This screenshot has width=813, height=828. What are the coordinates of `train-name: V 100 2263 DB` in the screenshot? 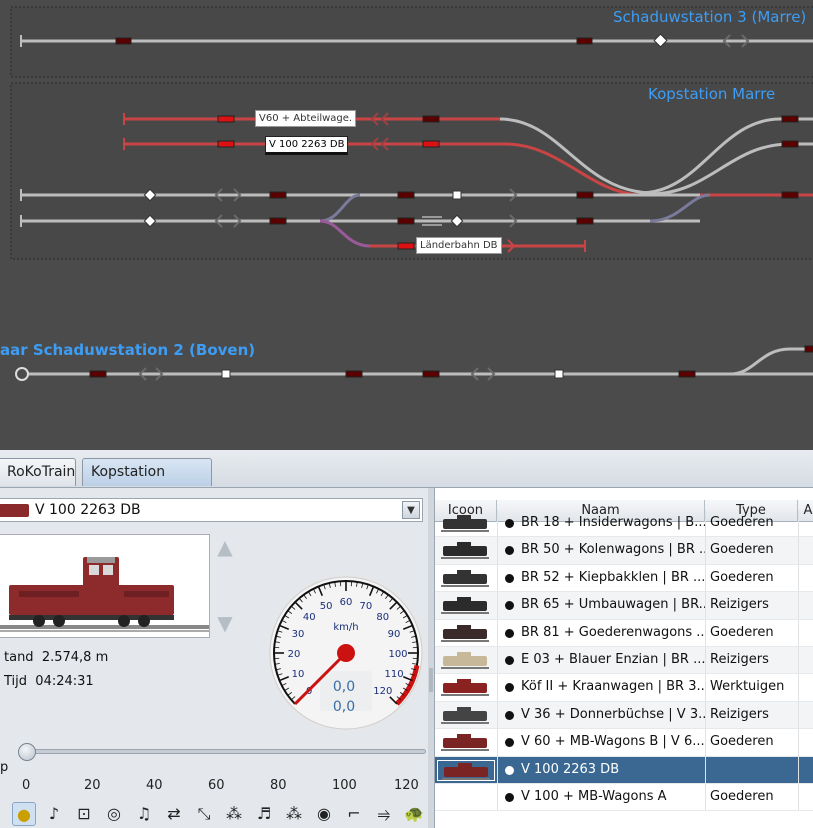 It's located at (570, 769).